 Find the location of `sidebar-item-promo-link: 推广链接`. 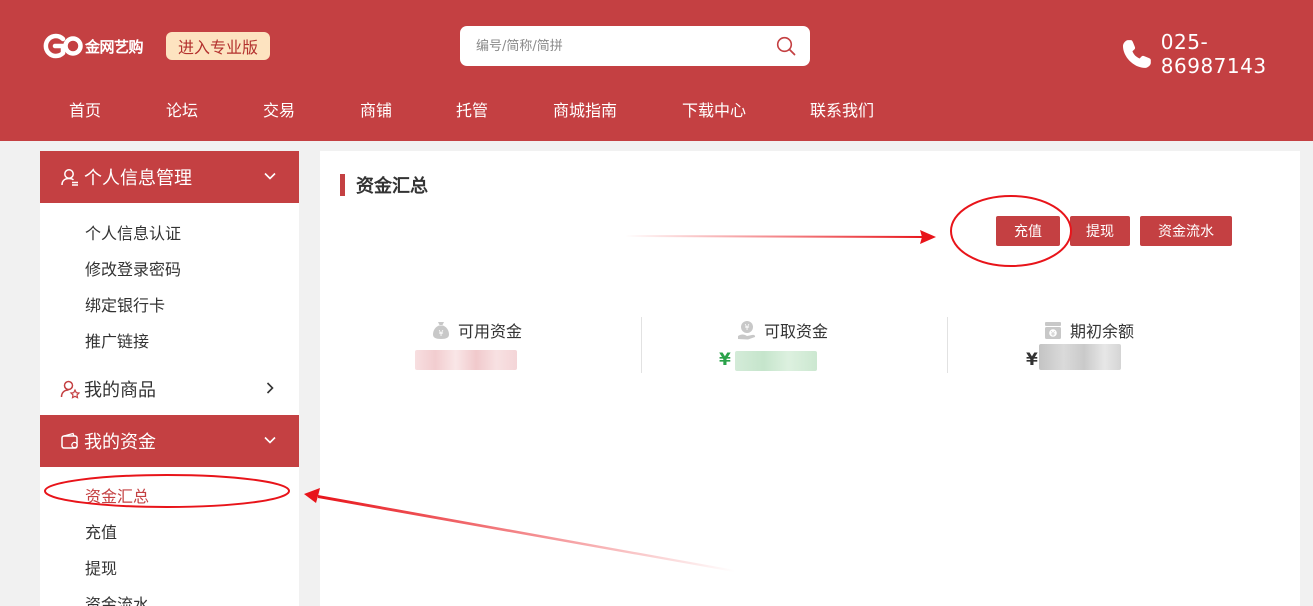

sidebar-item-promo-link: 推广链接 is located at coordinates (117, 340).